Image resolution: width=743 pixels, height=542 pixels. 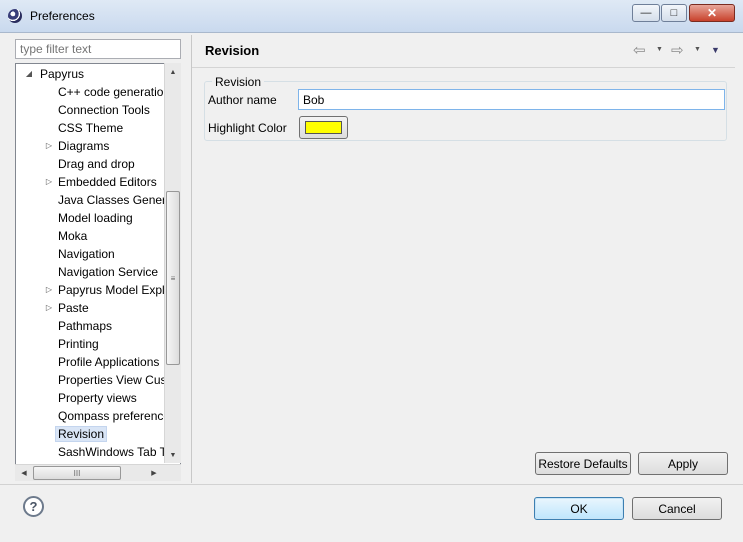 I want to click on scroll-up-icon: ▲, so click(x=173, y=72).